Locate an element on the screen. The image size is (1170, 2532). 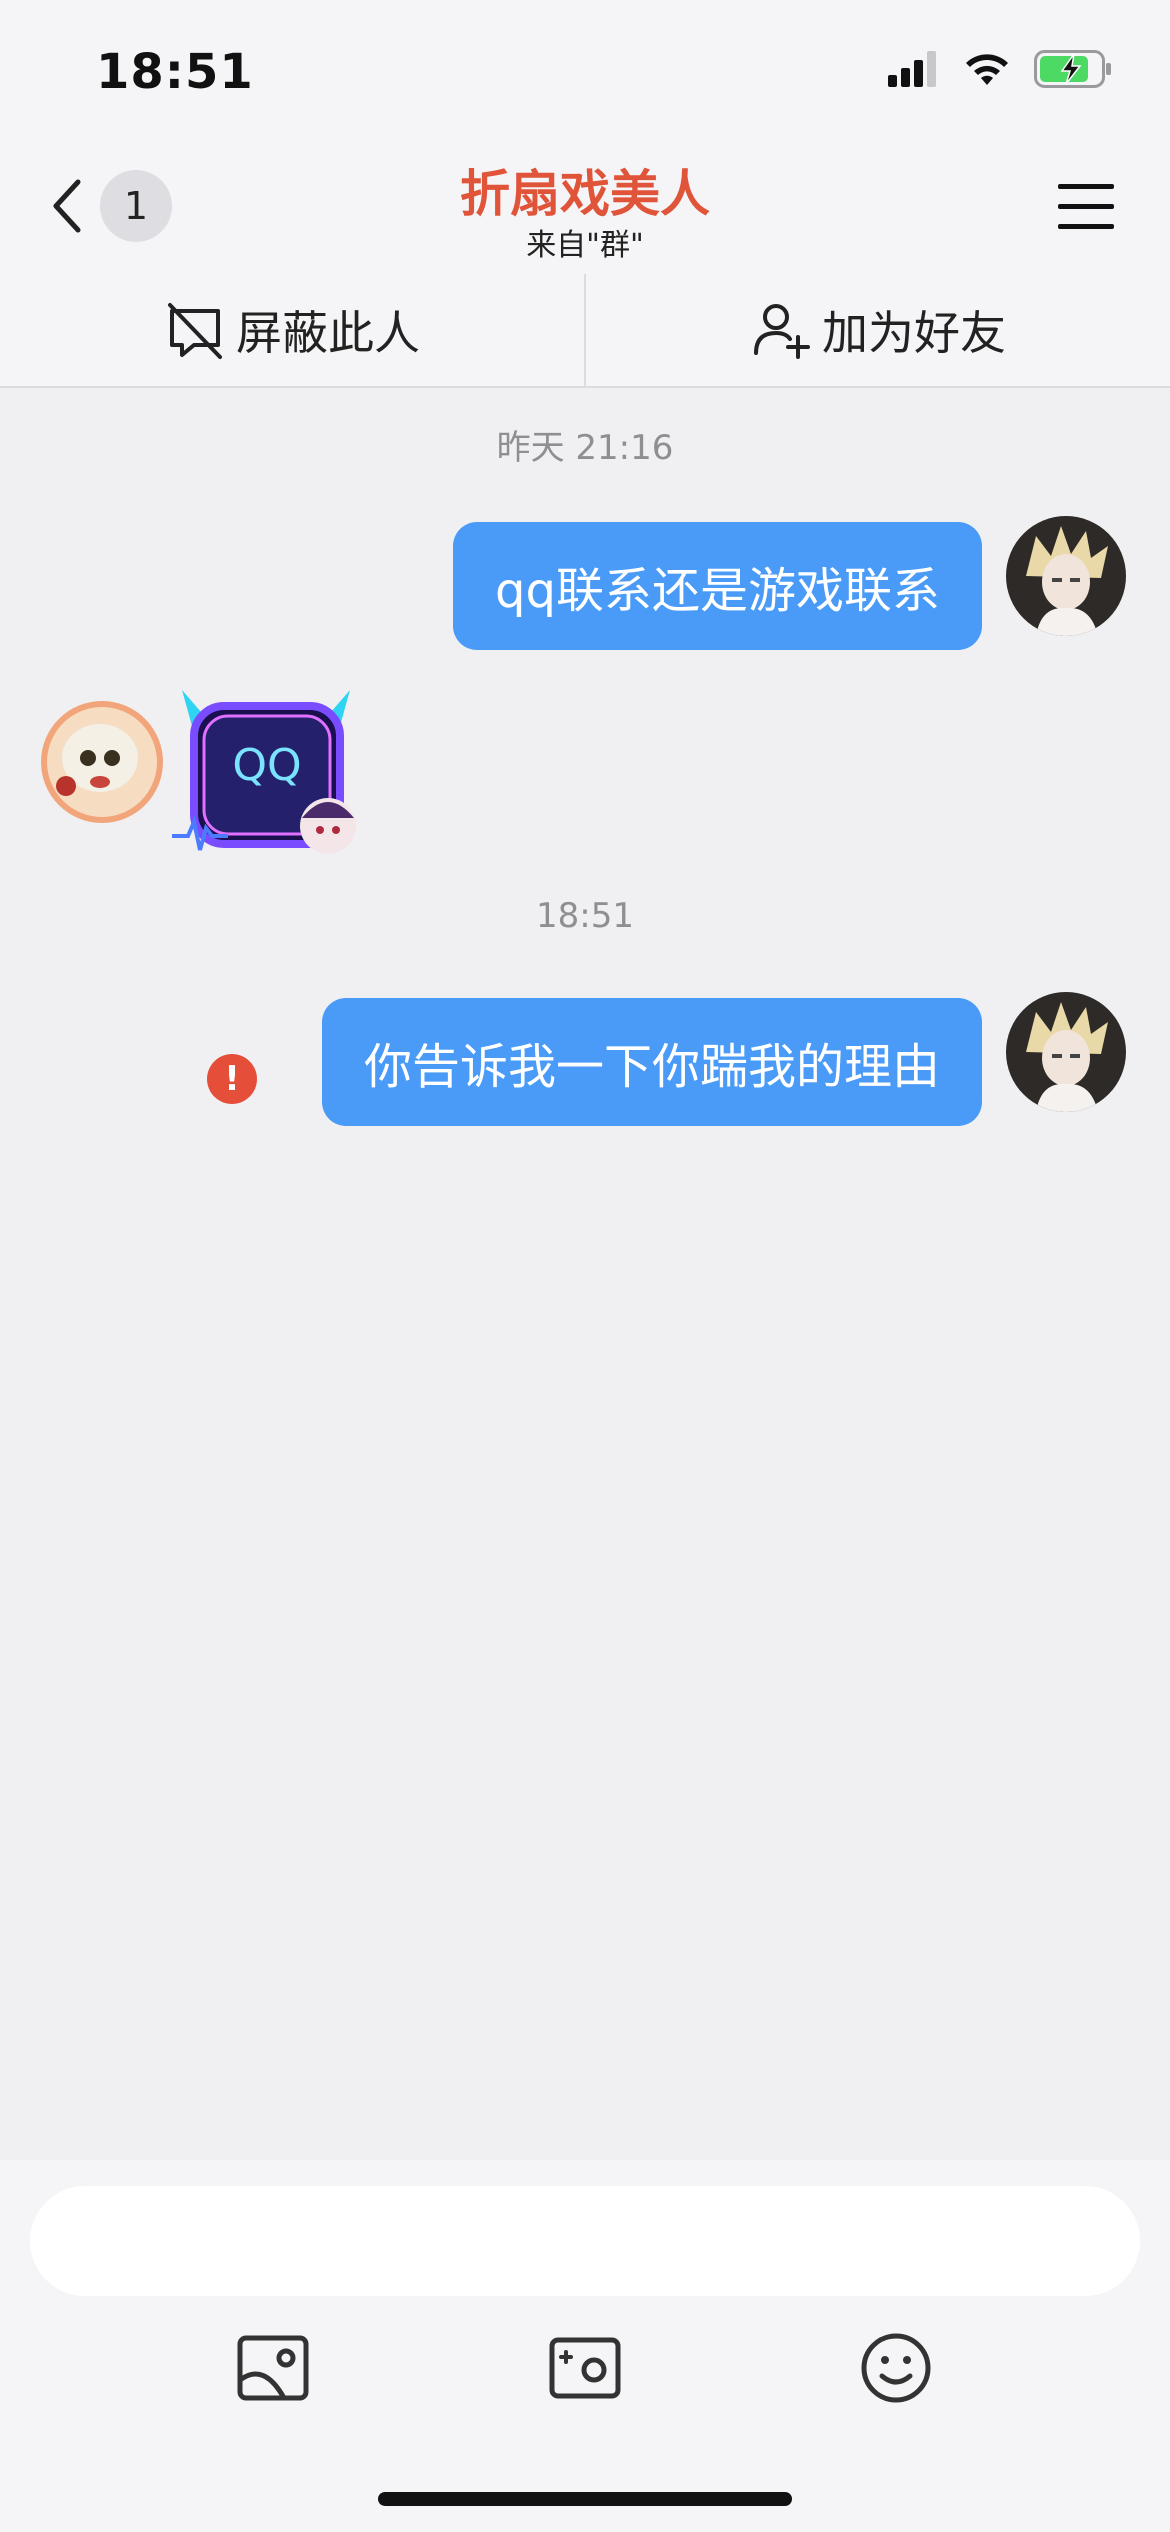
hamburger-menu-icon is located at coordinates (1086, 206).